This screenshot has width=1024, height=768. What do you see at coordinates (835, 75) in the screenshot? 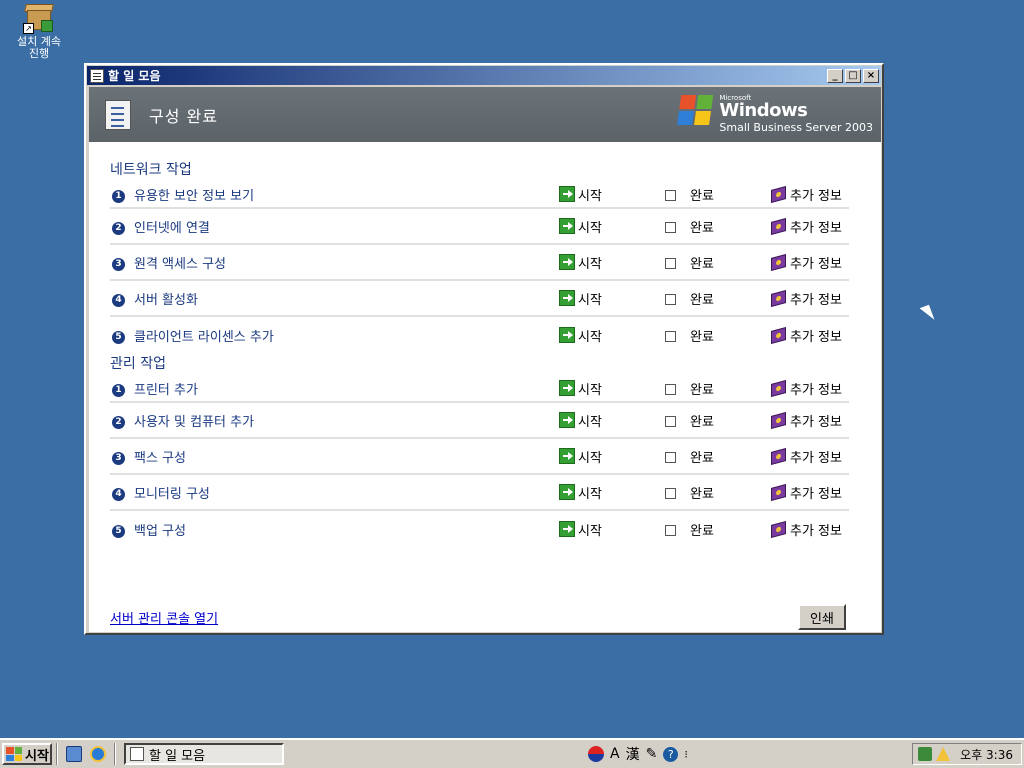
I see `minimize-button: _` at bounding box center [835, 75].